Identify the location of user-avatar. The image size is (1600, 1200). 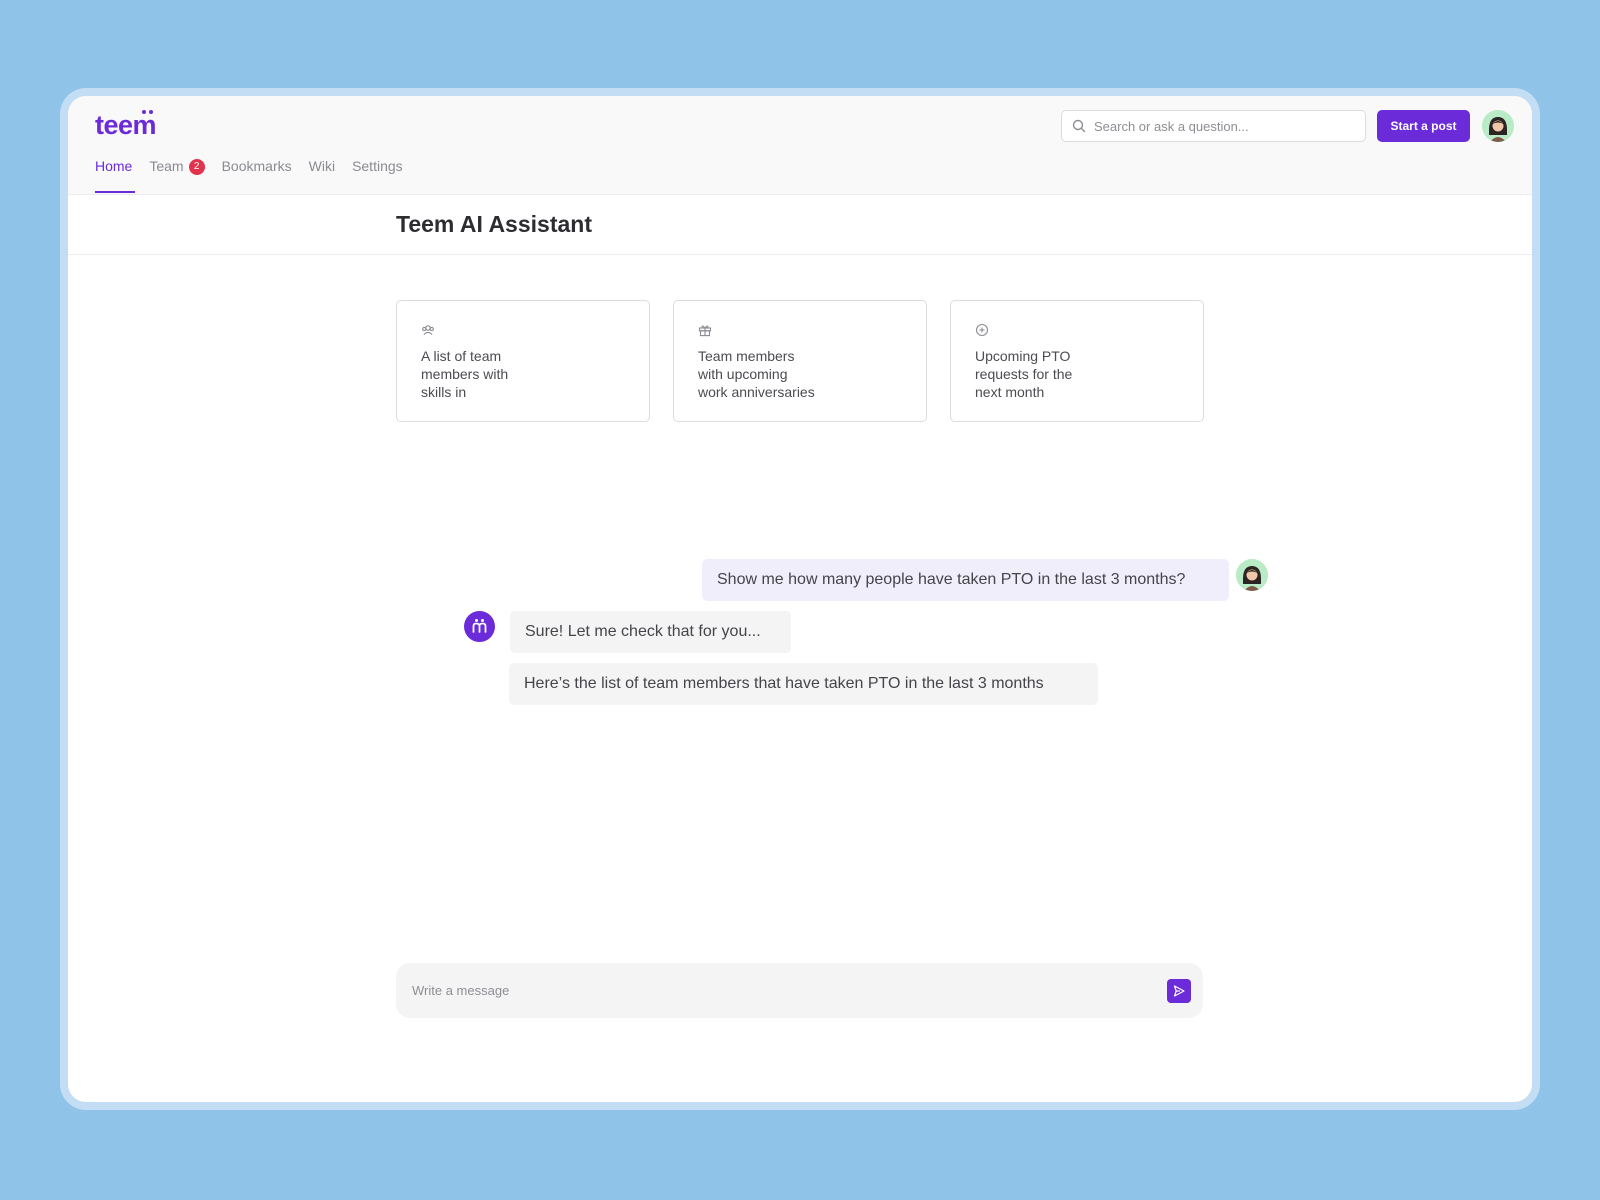
(1252, 575).